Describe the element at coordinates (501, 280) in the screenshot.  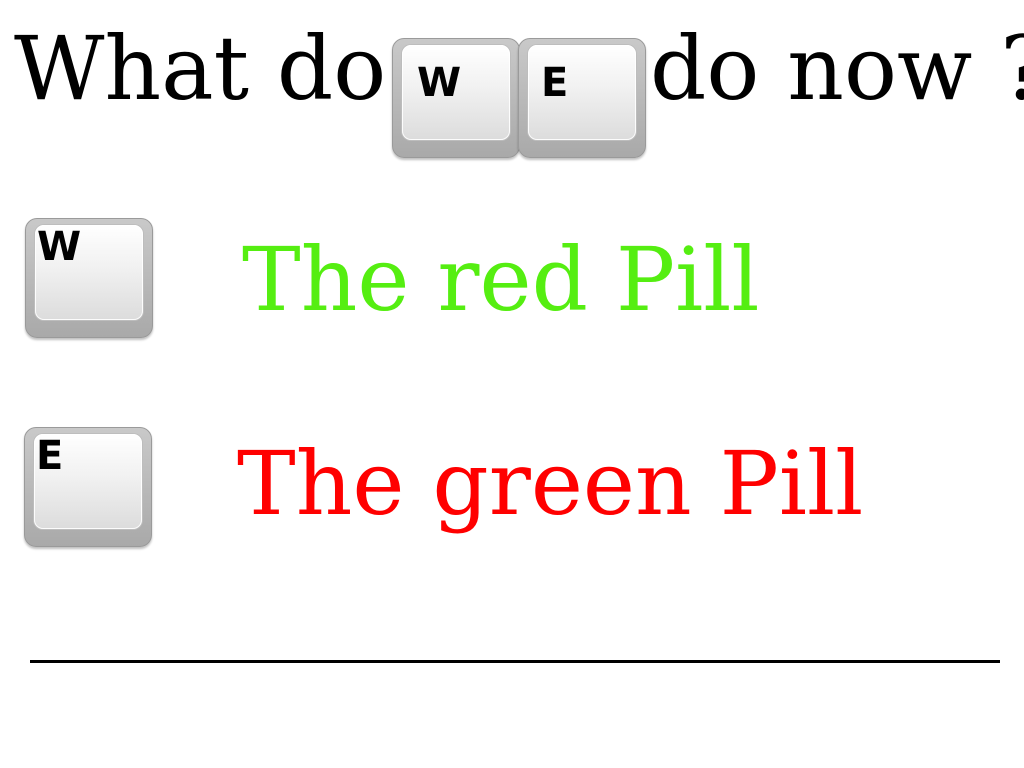
I see `option-label-red-pill: The red Pill` at that location.